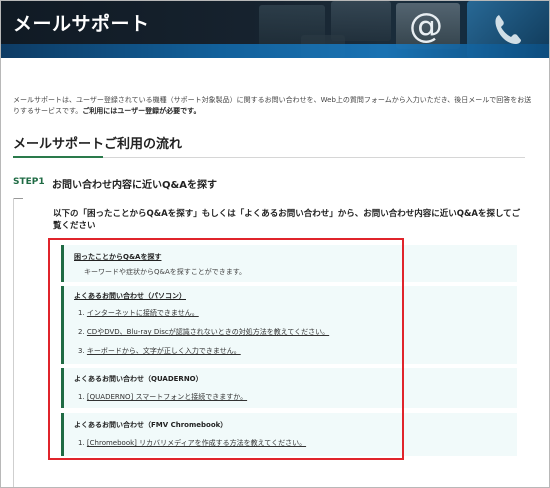  What do you see at coordinates (29, 182) in the screenshot?
I see `step-label: STEP1` at bounding box center [29, 182].